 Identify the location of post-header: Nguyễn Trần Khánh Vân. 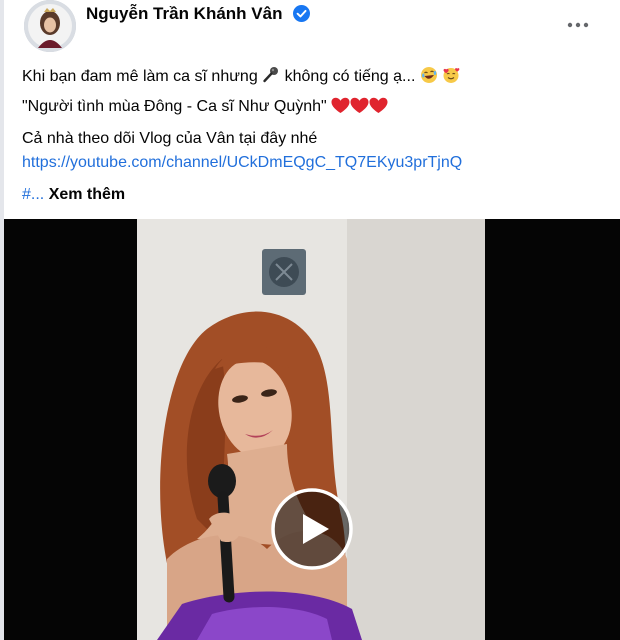
(312, 28).